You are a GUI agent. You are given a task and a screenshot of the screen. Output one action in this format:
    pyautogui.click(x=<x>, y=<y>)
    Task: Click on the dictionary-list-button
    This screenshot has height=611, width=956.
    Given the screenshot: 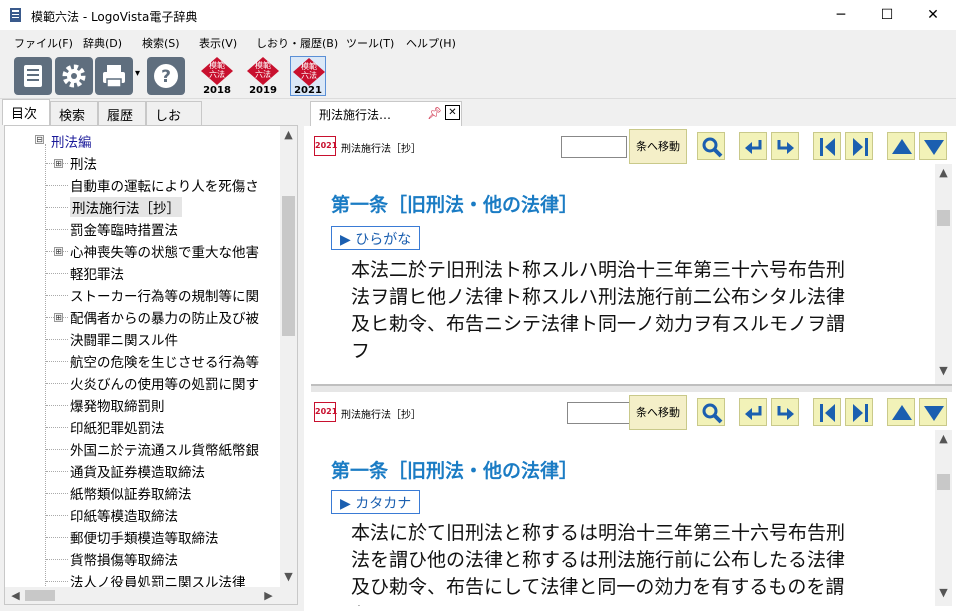 What is the action you would take?
    pyautogui.click(x=33, y=76)
    